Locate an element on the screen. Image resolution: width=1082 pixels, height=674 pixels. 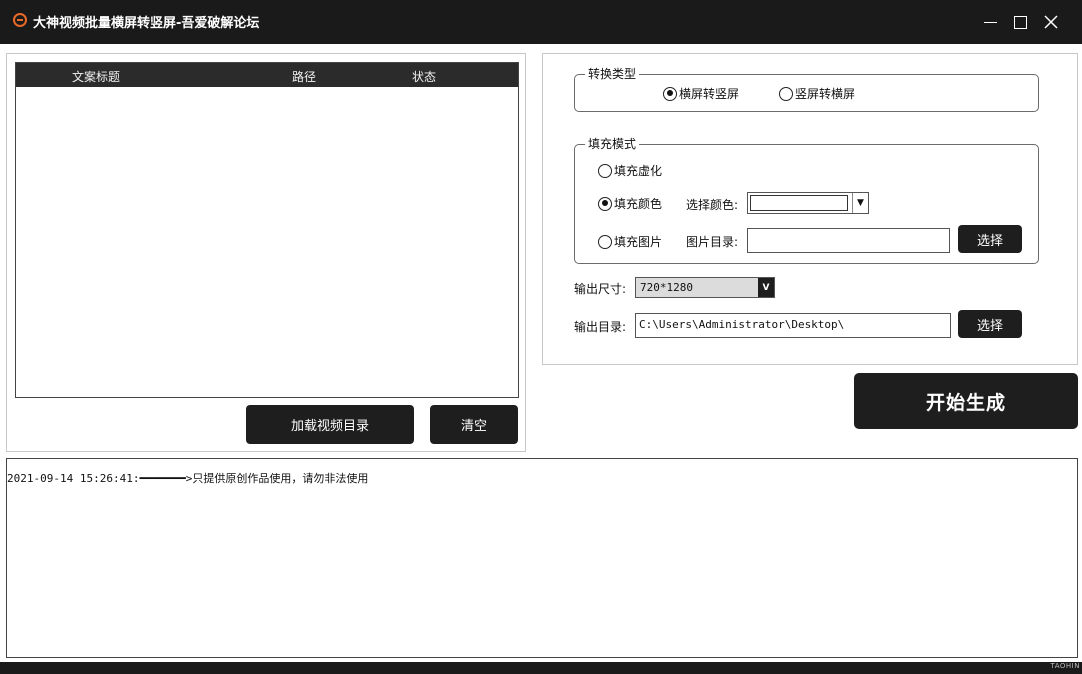
radio-fill-image: 填充图片 is located at coordinates (630, 241).